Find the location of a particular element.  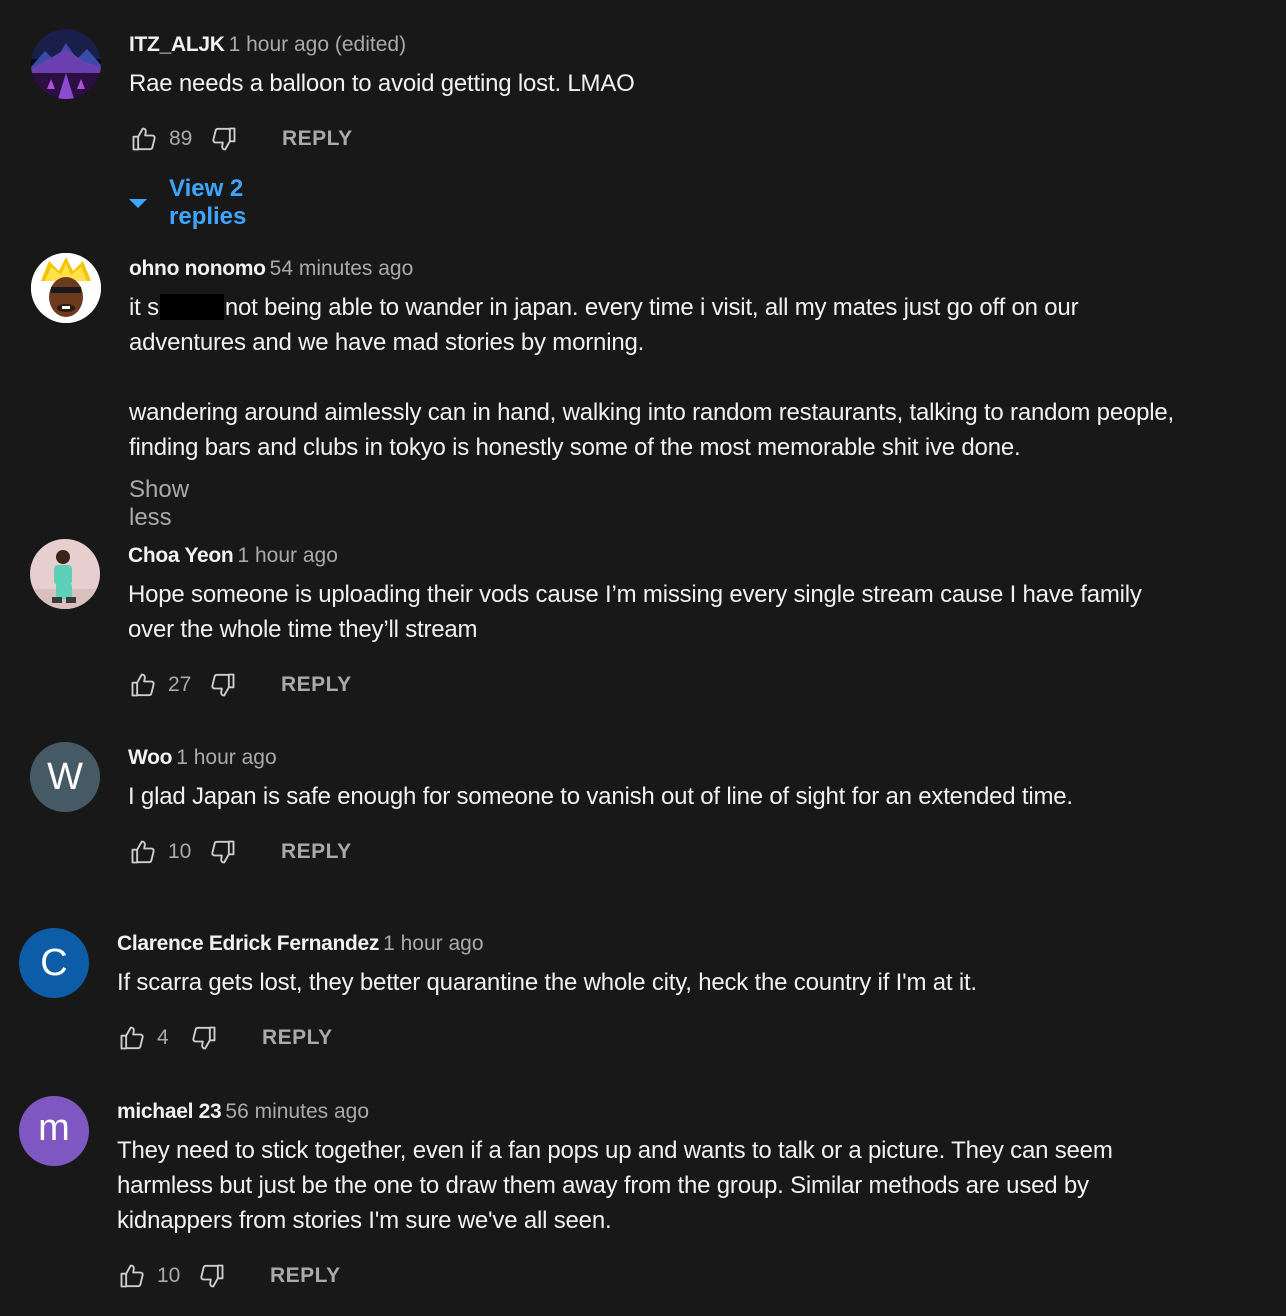

comment-header: Clarence Edrick Fernandez 1 hour ago is located at coordinates (300, 944).